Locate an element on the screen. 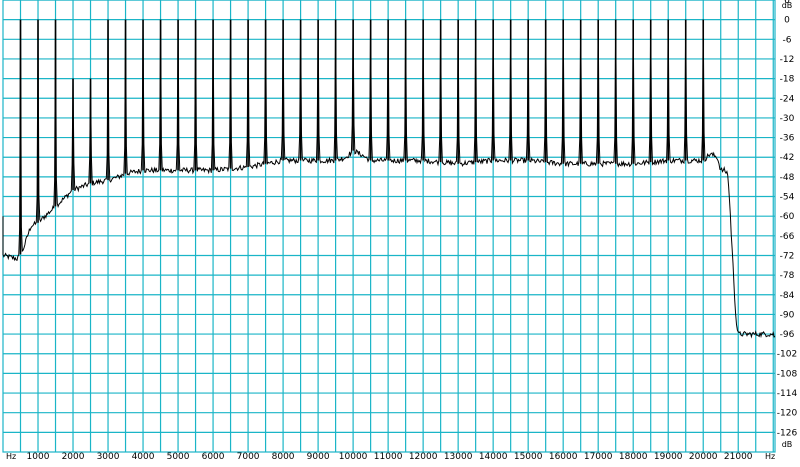  y-tick-label: -48 is located at coordinates (787, 178).